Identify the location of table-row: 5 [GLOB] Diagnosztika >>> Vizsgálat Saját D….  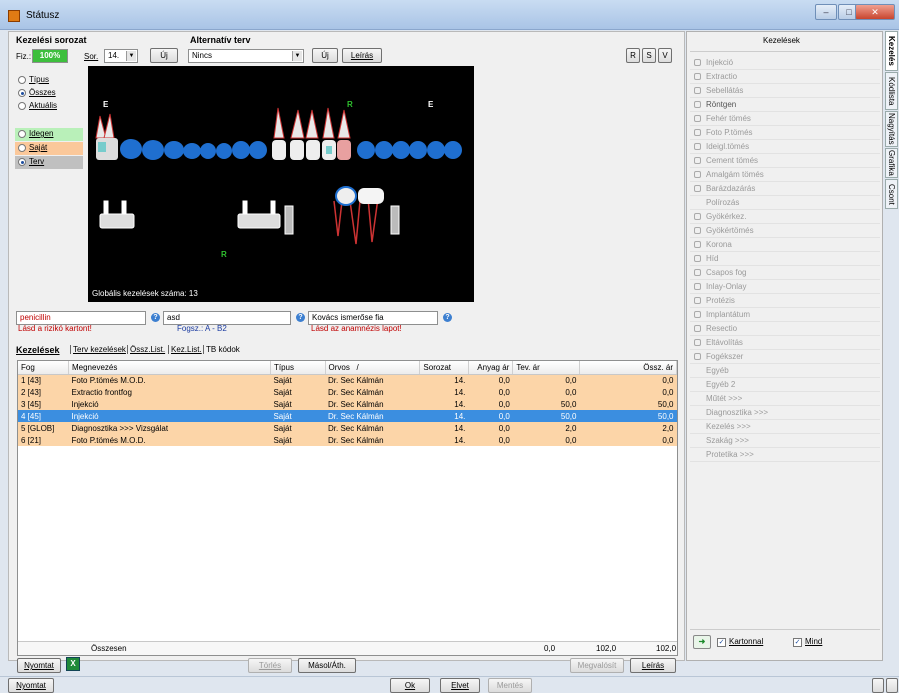
(347, 428).